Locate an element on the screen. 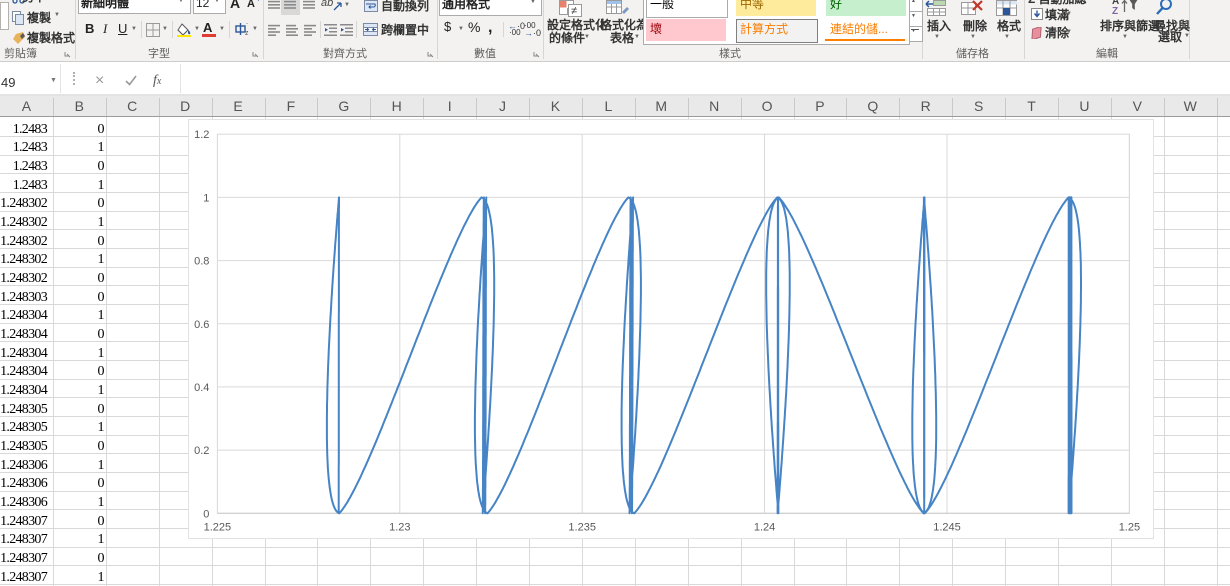  svg-text: 1.225 is located at coordinates (218, 527).